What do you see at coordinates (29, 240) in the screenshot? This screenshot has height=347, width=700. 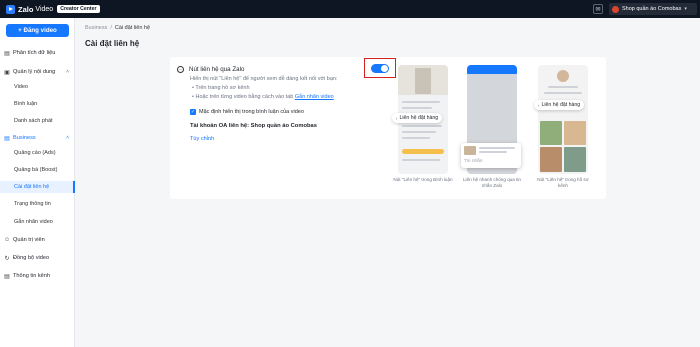 I see `sidebar-item-label: Quản trị viên` at bounding box center [29, 240].